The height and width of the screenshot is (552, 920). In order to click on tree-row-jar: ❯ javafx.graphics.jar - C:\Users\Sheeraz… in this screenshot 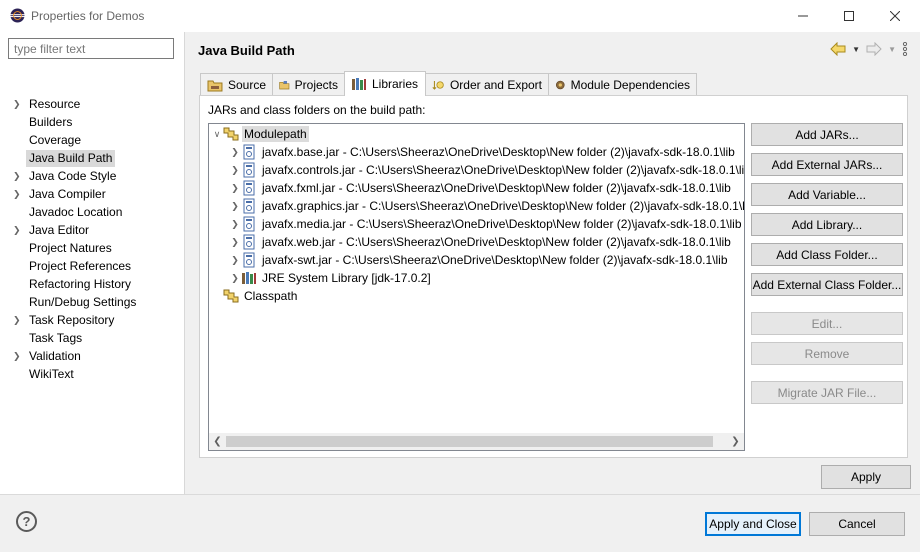, I will do `click(486, 206)`.